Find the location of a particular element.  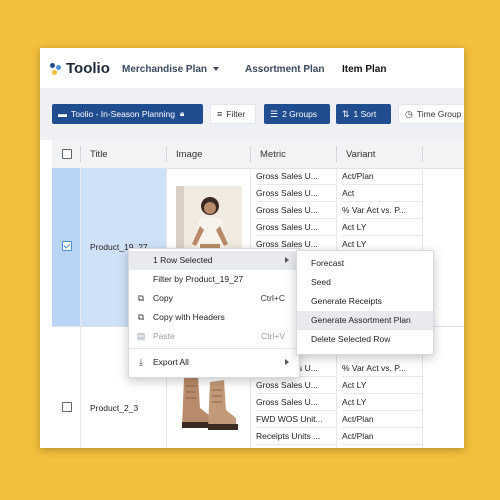

filter-button: ≡ Filter is located at coordinates (233, 114).